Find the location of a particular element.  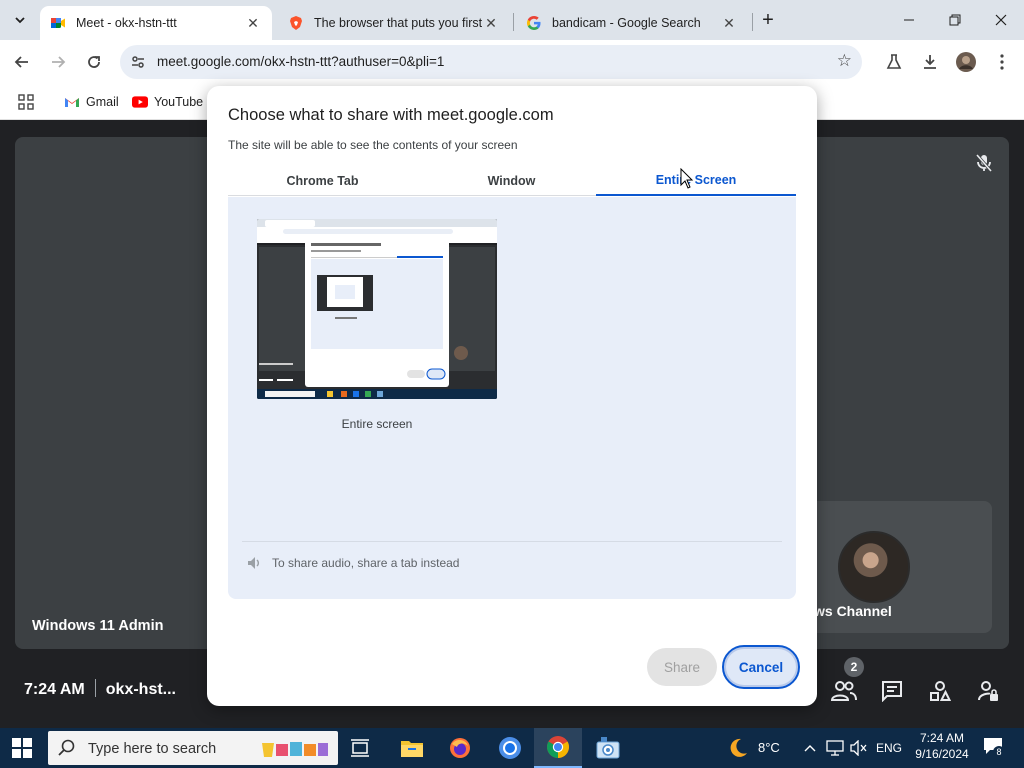

entire-screen-thumbnail is located at coordinates (377, 309).